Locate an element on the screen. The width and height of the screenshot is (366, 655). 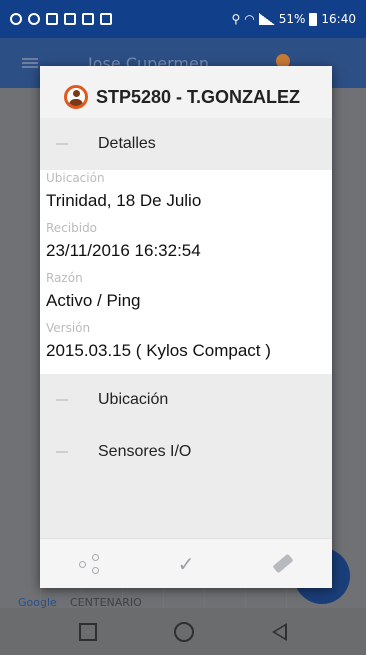
navigation-bar is located at coordinates (183, 631).